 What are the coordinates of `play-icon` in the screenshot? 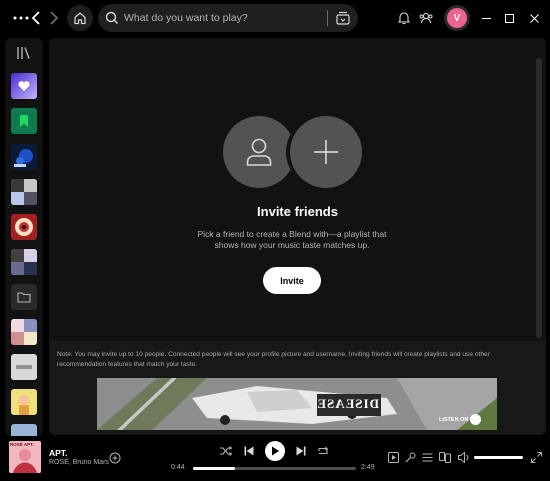 It's located at (275, 451).